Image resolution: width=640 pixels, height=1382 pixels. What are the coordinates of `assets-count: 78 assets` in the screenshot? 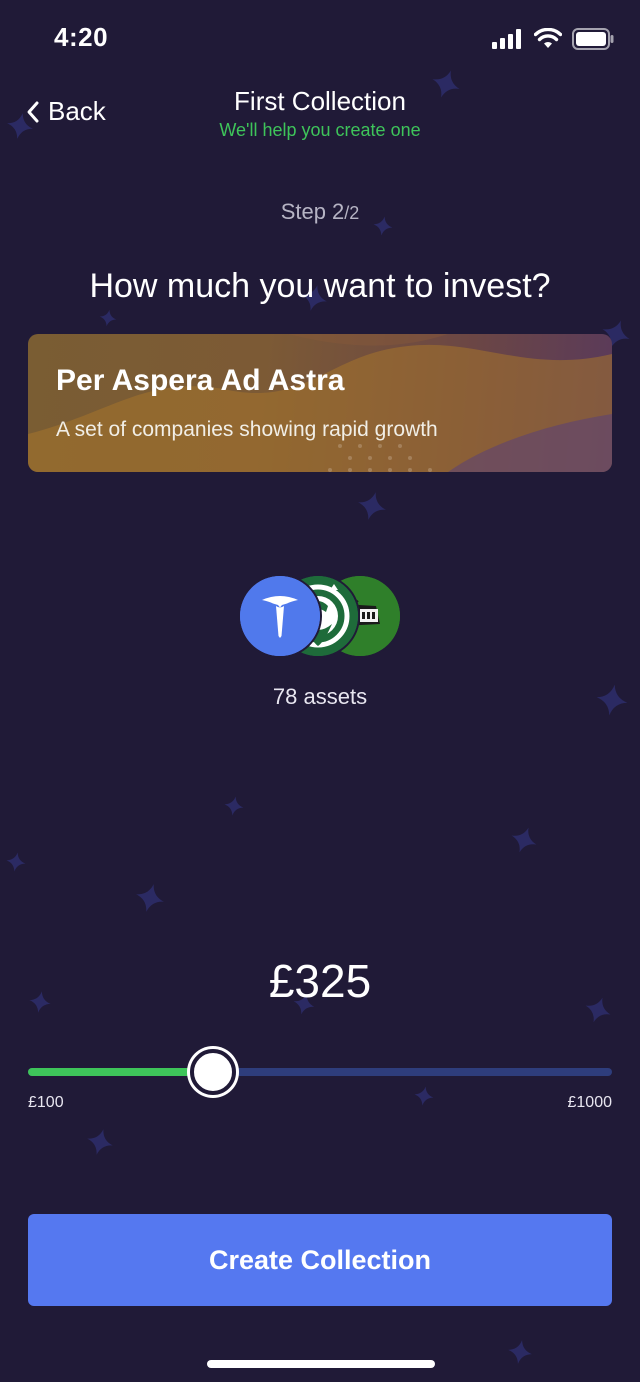 It's located at (320, 696).